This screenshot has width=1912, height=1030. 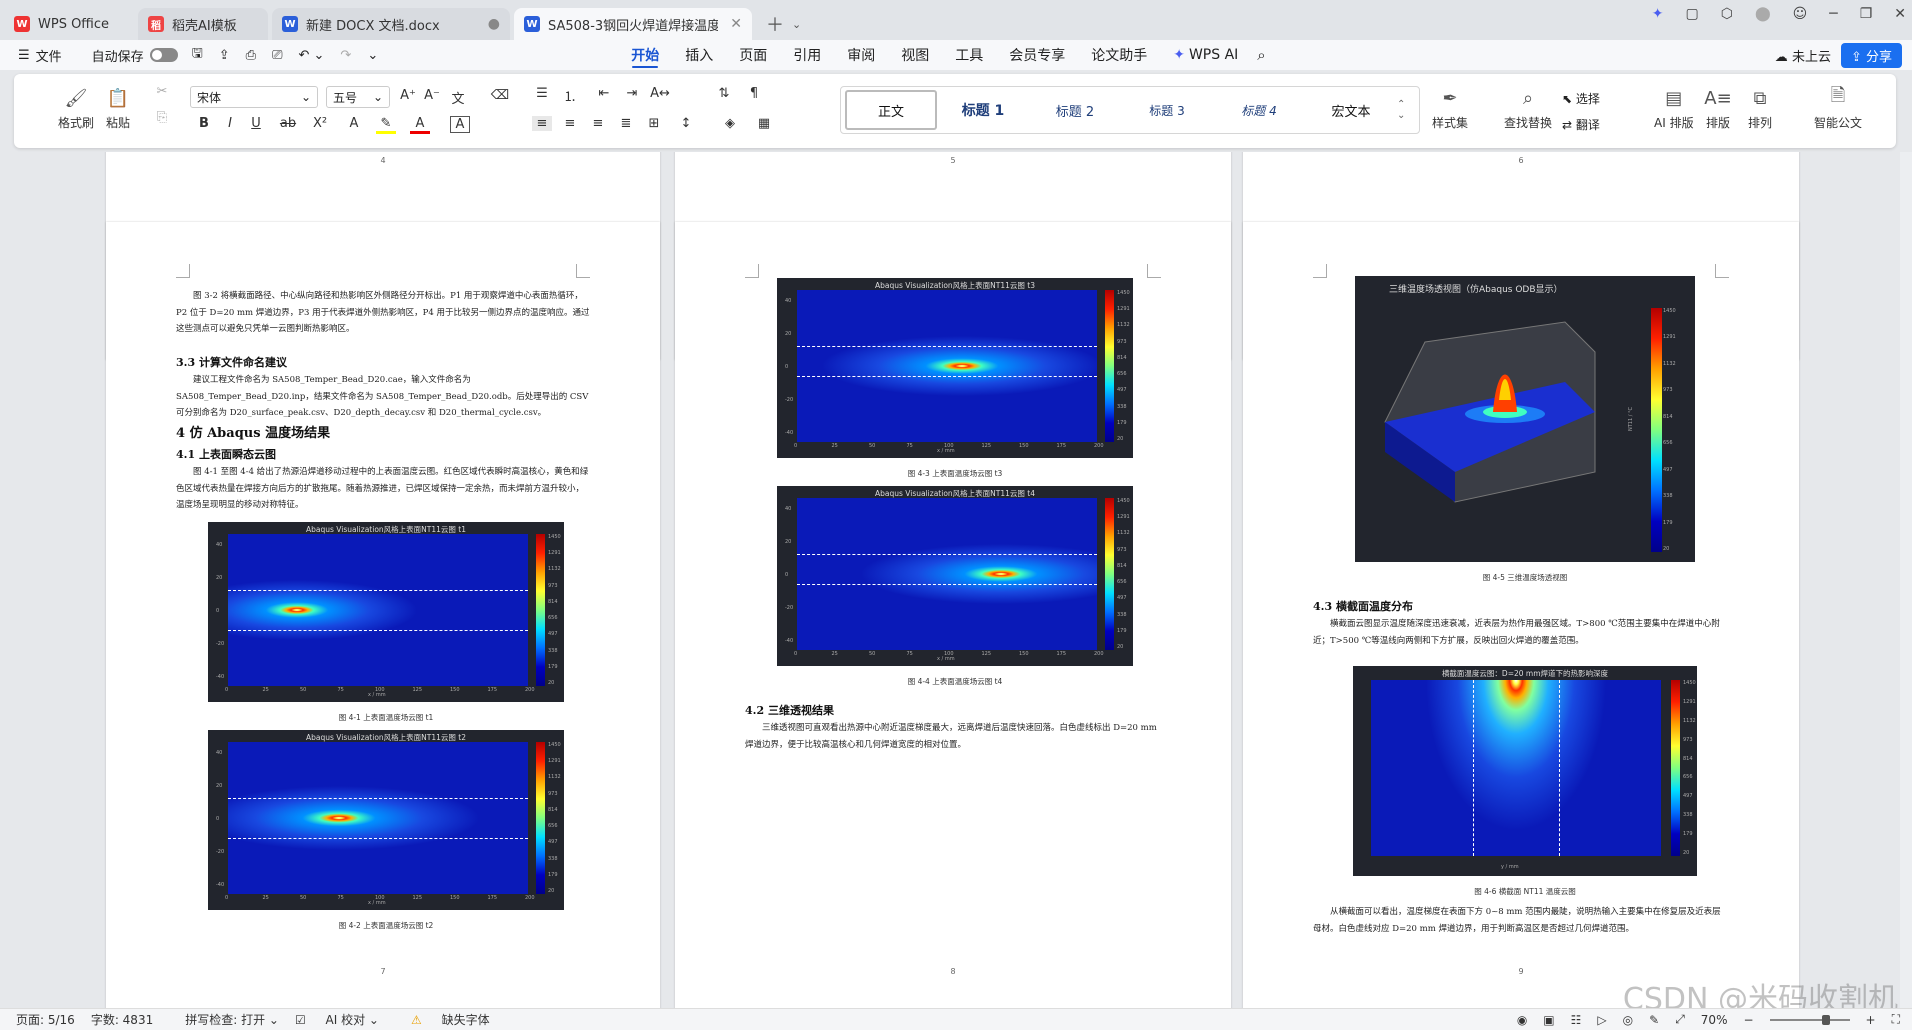 What do you see at coordinates (570, 95) in the screenshot?
I see `numbered-list-icon: ⒈` at bounding box center [570, 95].